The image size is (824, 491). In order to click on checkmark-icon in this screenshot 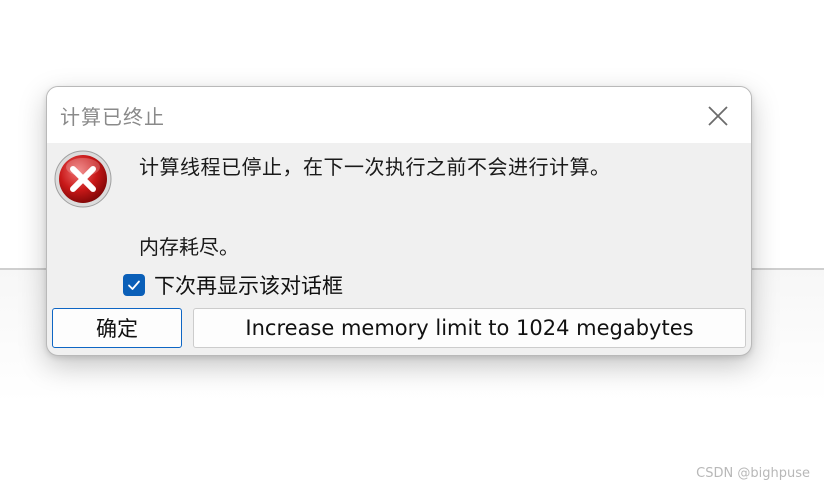, I will do `click(134, 285)`.